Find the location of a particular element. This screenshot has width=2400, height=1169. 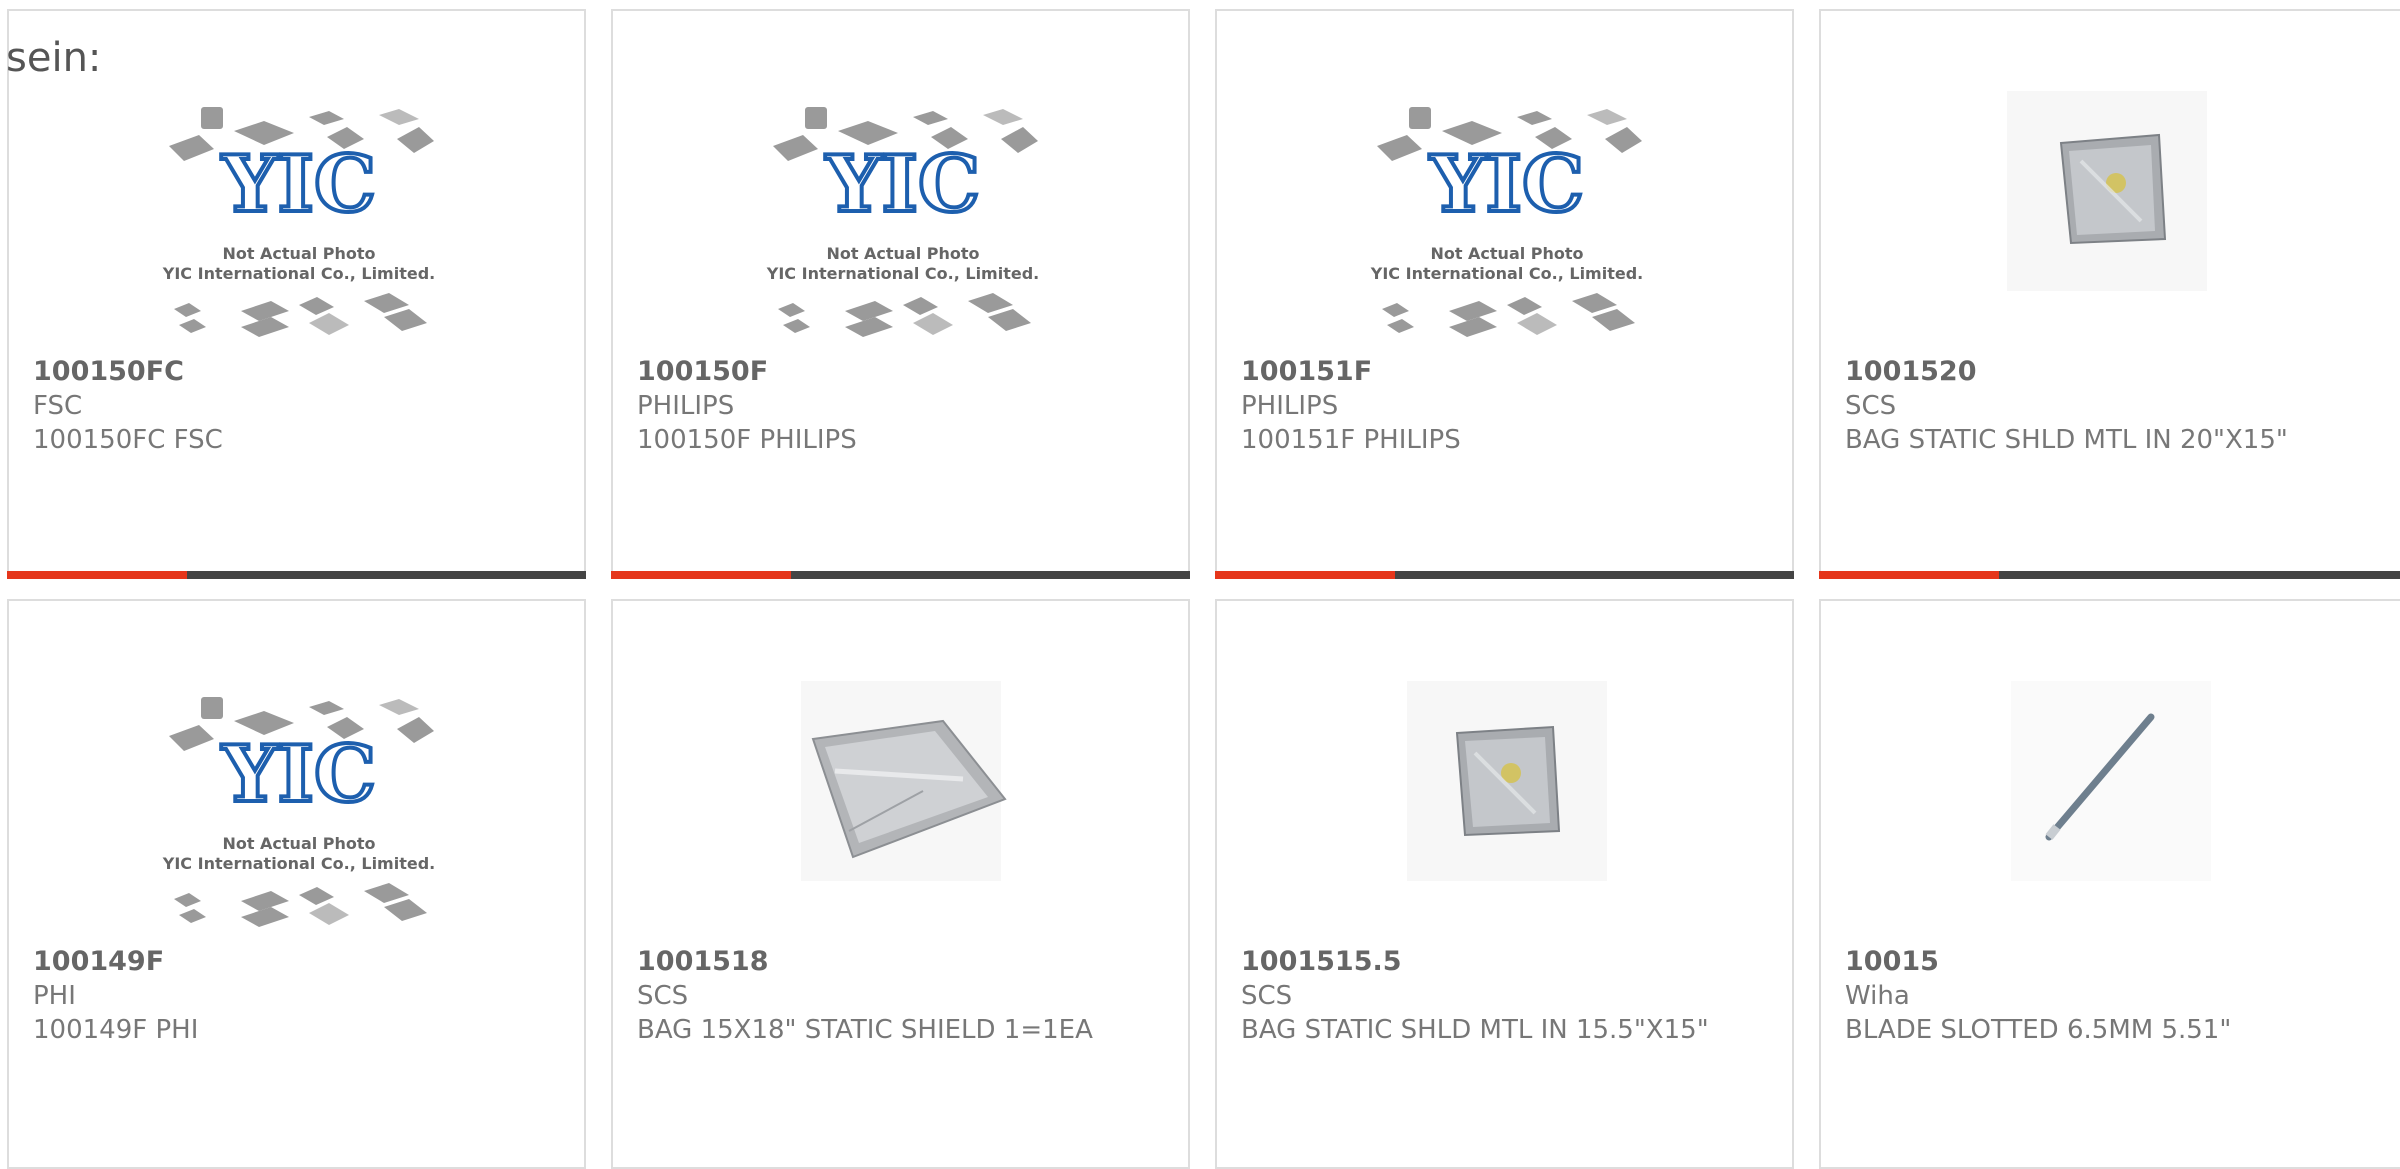

description: BLADE SLOTTED 6.5MM 5.51" is located at coordinates (2038, 1030).